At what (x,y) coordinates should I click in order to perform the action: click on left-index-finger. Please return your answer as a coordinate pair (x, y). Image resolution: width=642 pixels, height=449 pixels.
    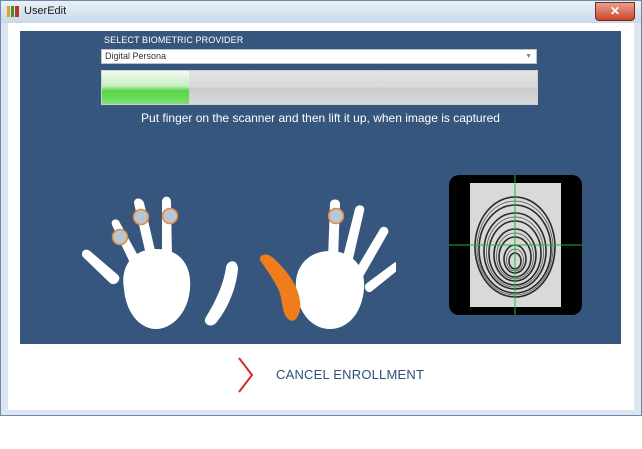
    Looking at the image, I should click on (167, 229).